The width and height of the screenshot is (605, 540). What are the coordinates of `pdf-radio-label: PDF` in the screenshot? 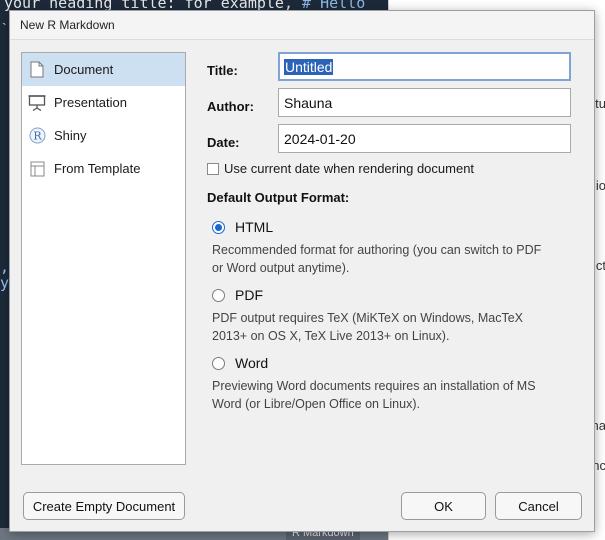 It's located at (249, 295).